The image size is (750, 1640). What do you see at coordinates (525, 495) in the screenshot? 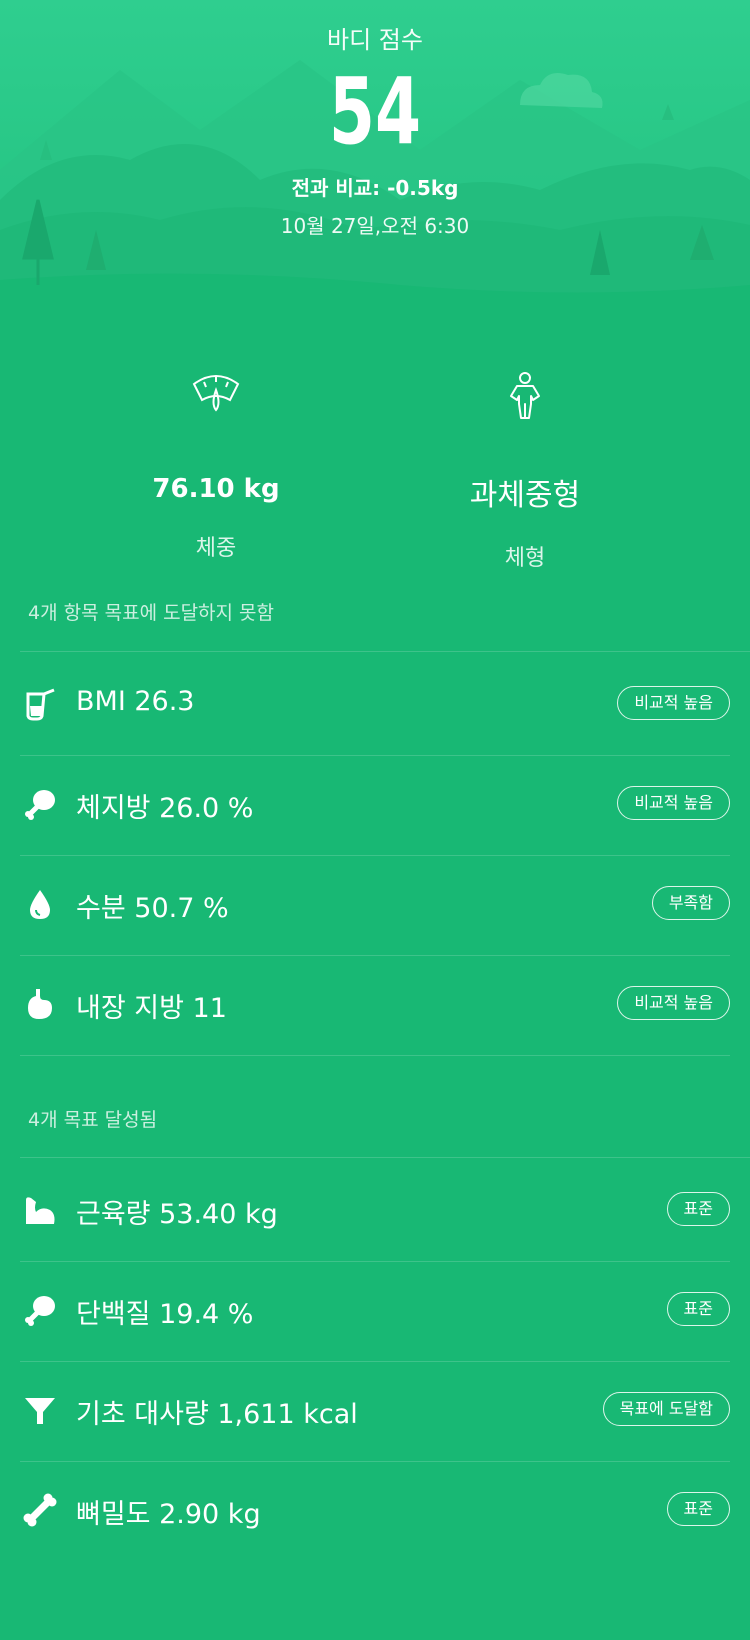
I see `body-type-value: 과체중형` at bounding box center [525, 495].